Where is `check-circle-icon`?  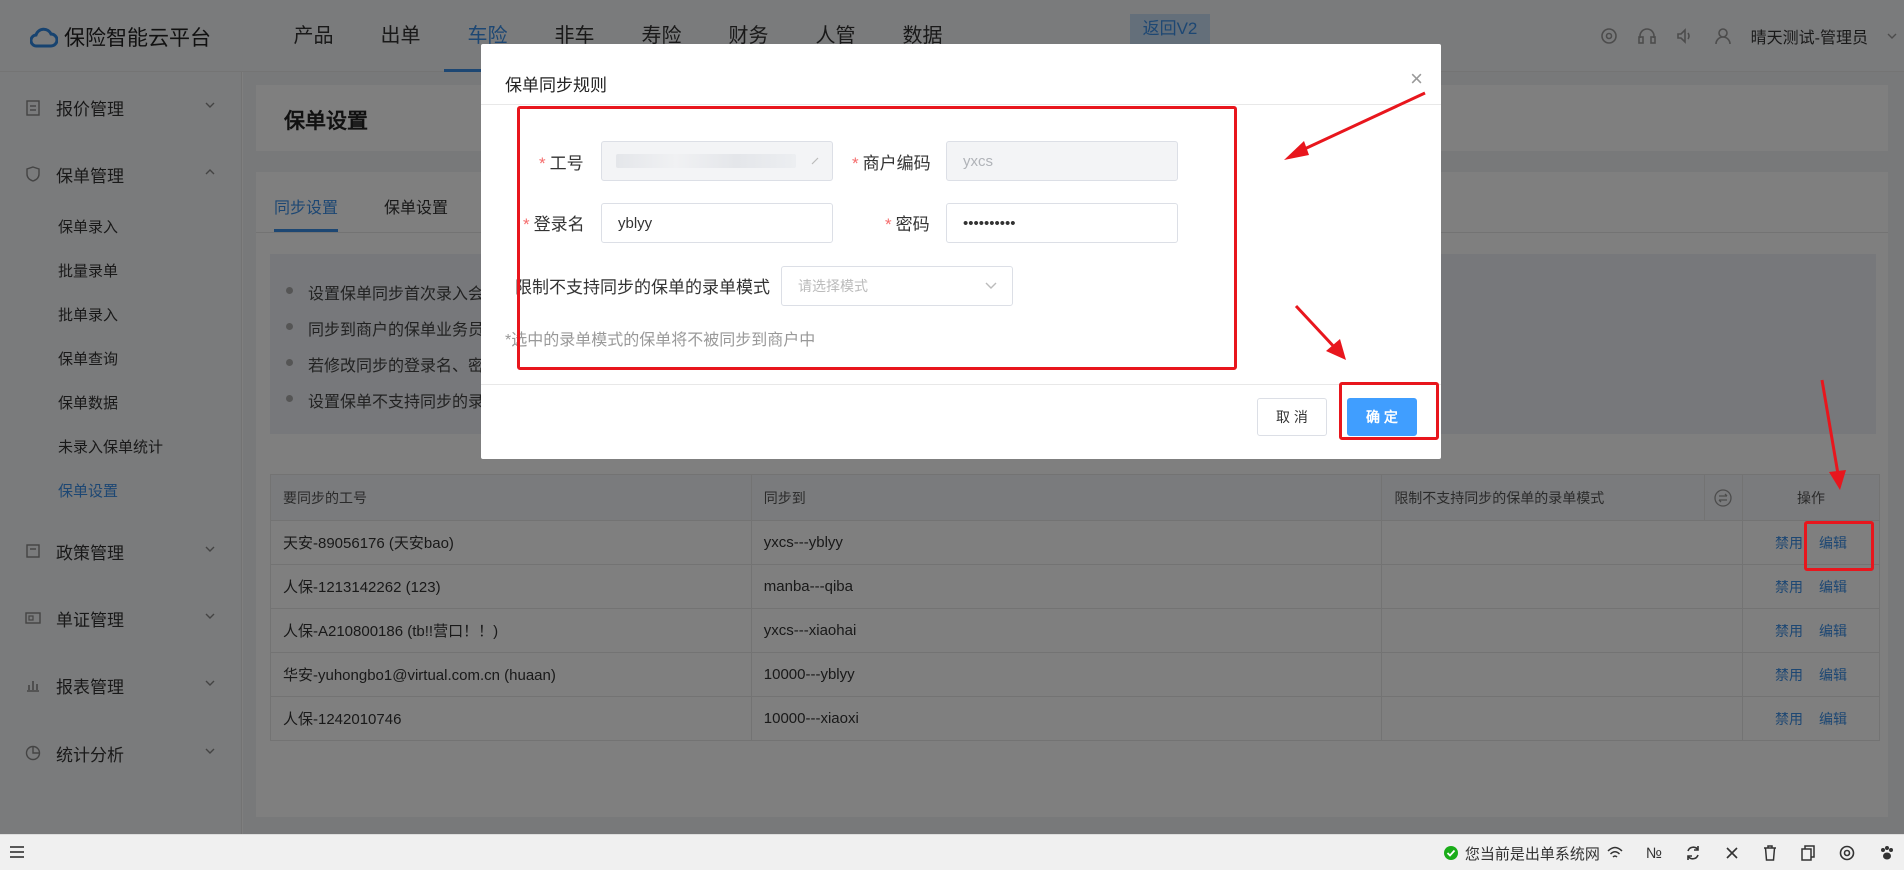
check-circle-icon is located at coordinates (1450, 853).